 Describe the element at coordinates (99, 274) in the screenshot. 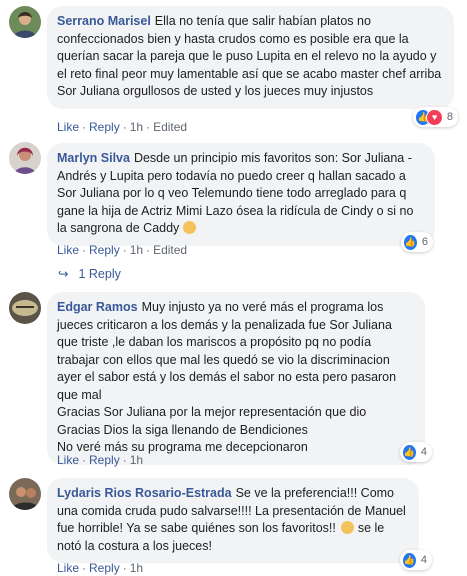

I see `replies-label: 1 Reply` at that location.